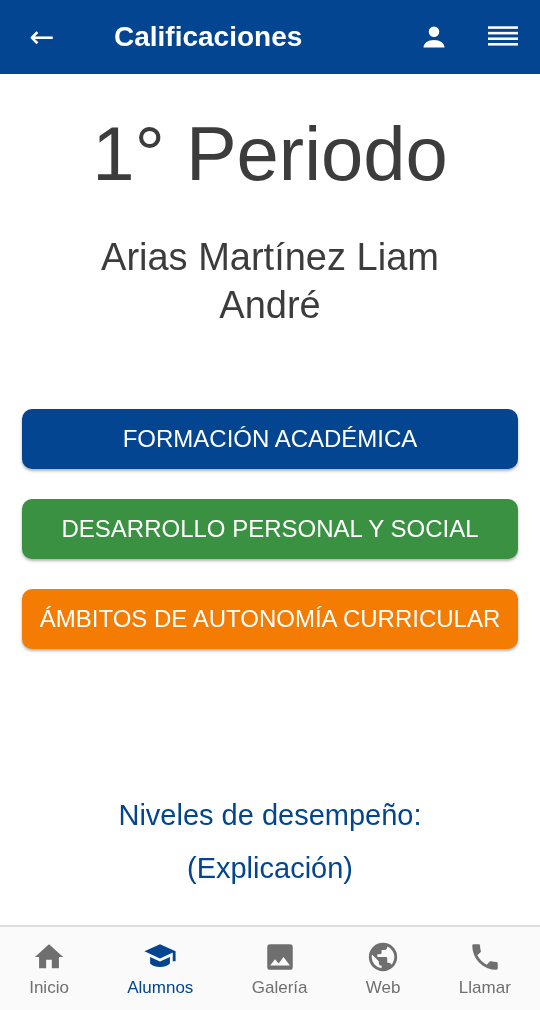 Image resolution: width=540 pixels, height=1010 pixels. What do you see at coordinates (270, 869) in the screenshot?
I see `explanation-link: (Explicación)` at bounding box center [270, 869].